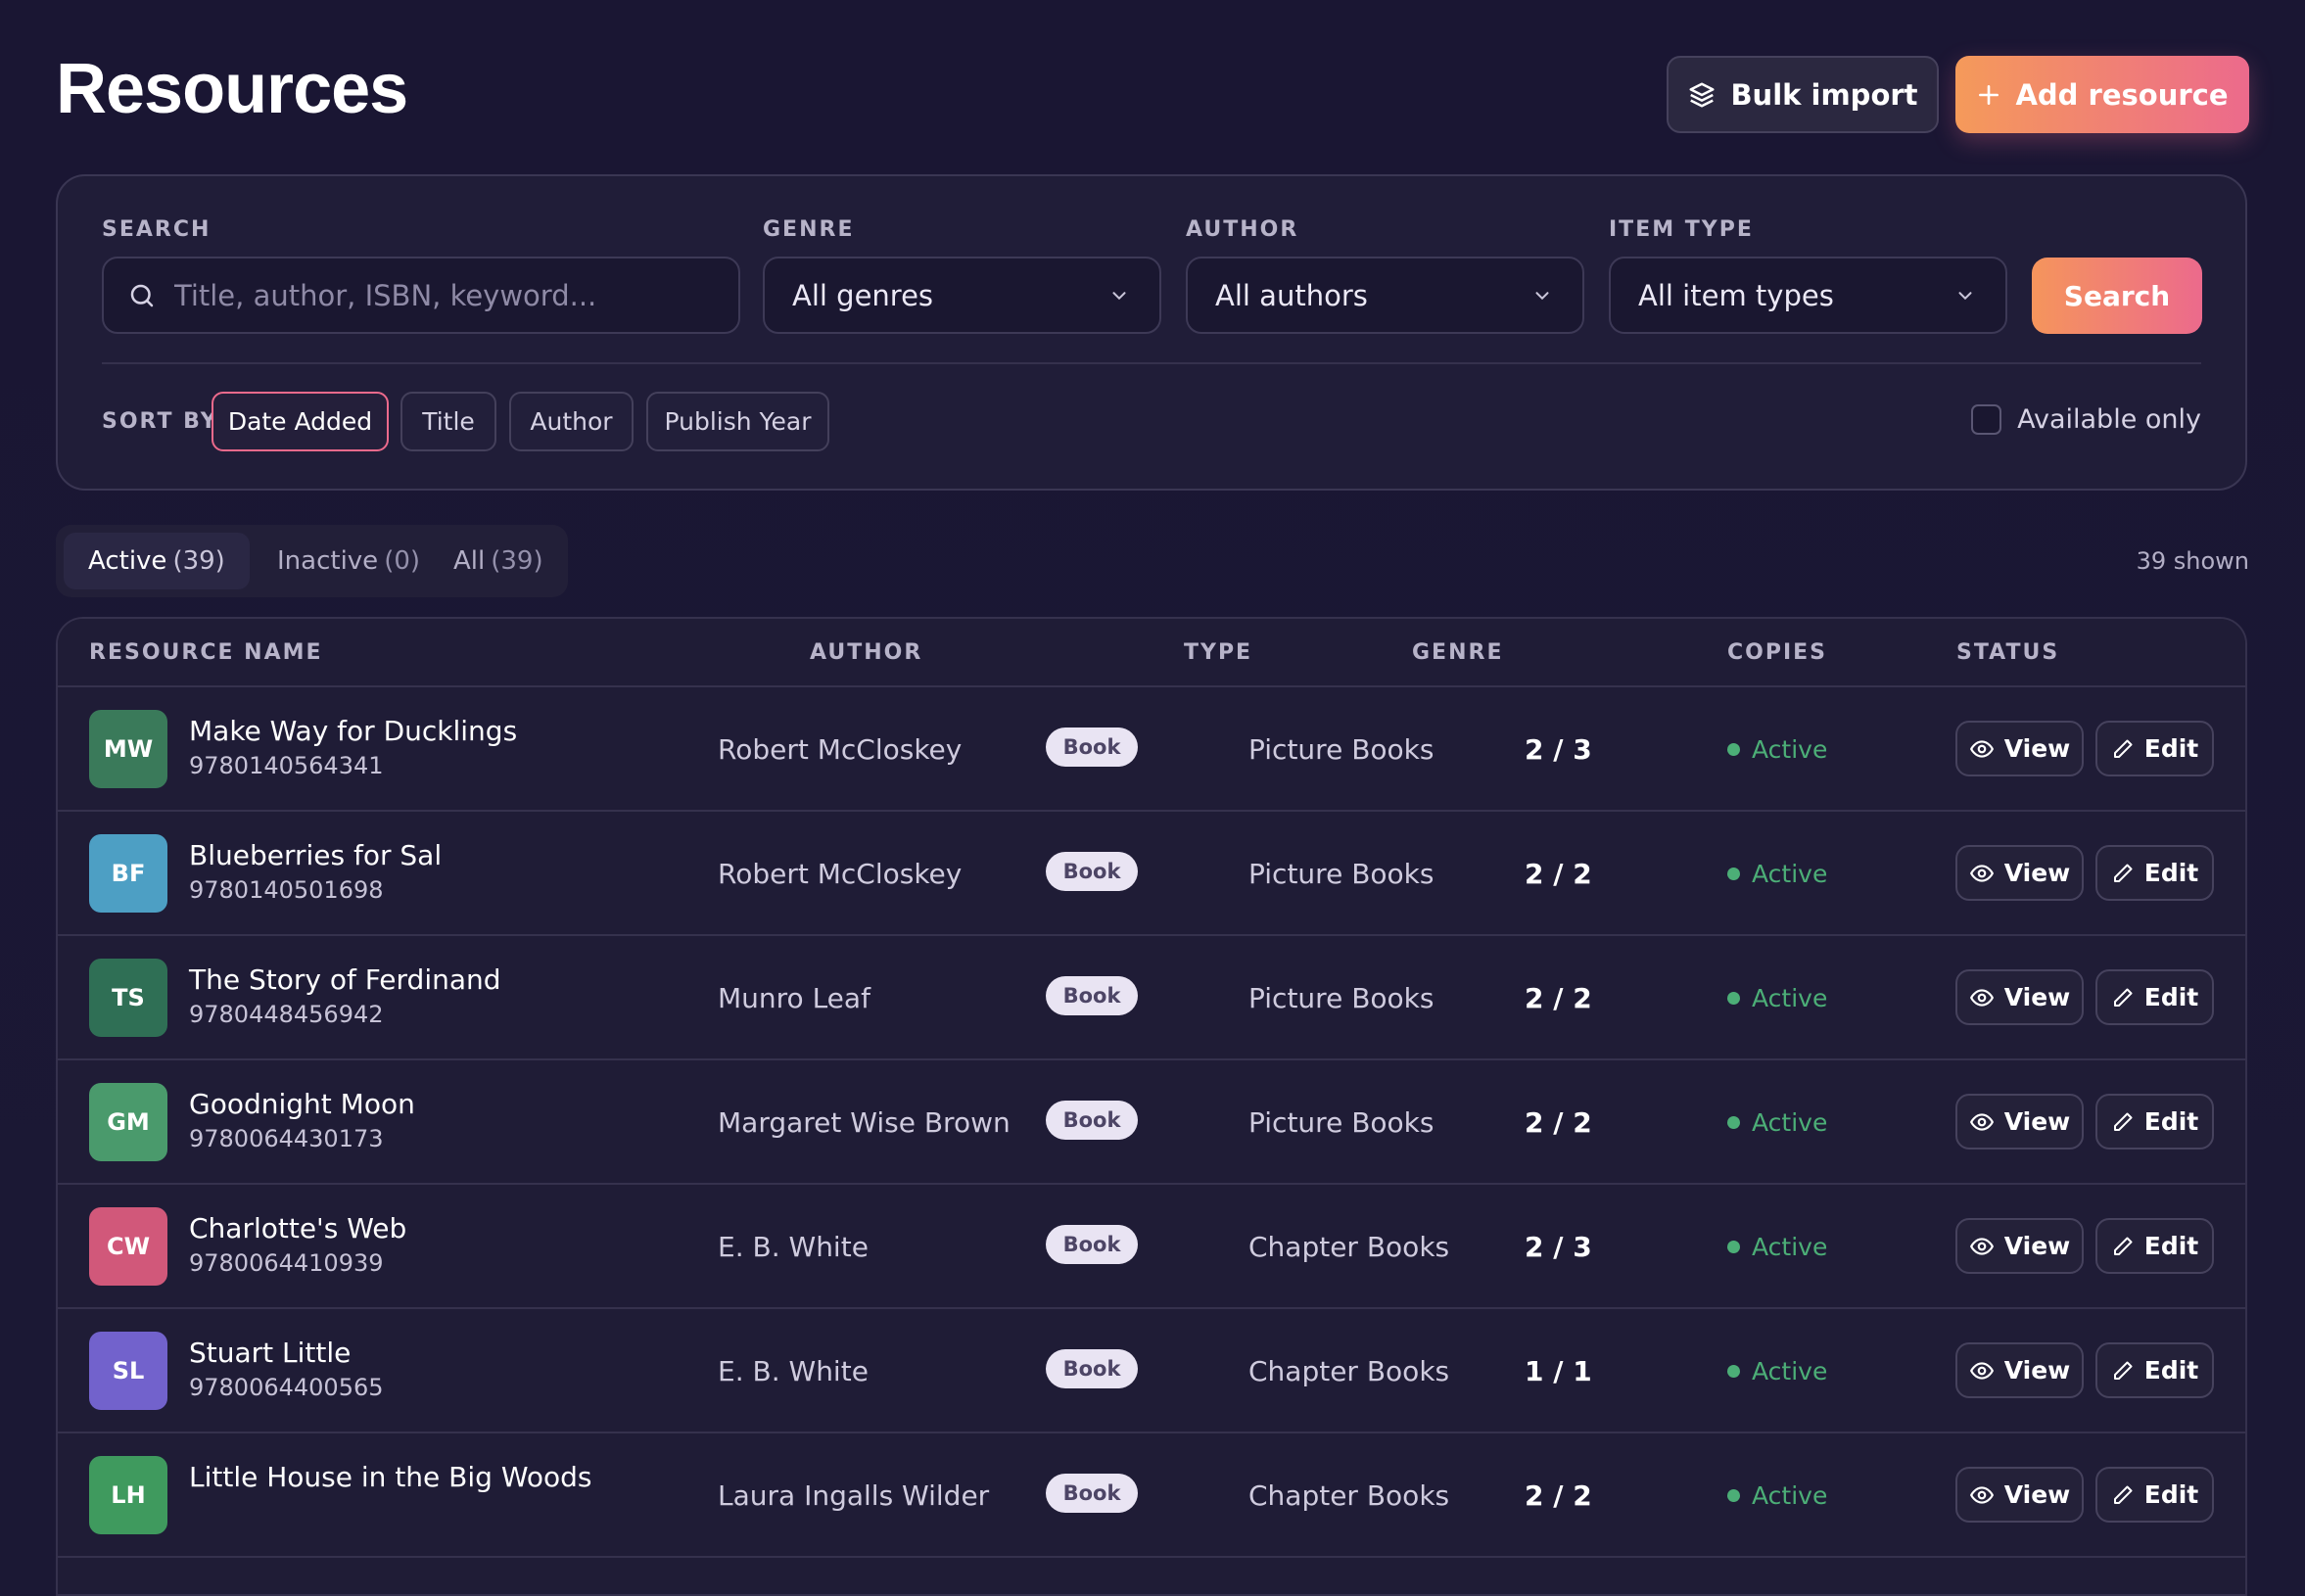  Describe the element at coordinates (301, 421) in the screenshot. I see `sort-date-added-chip: Date Added` at that location.